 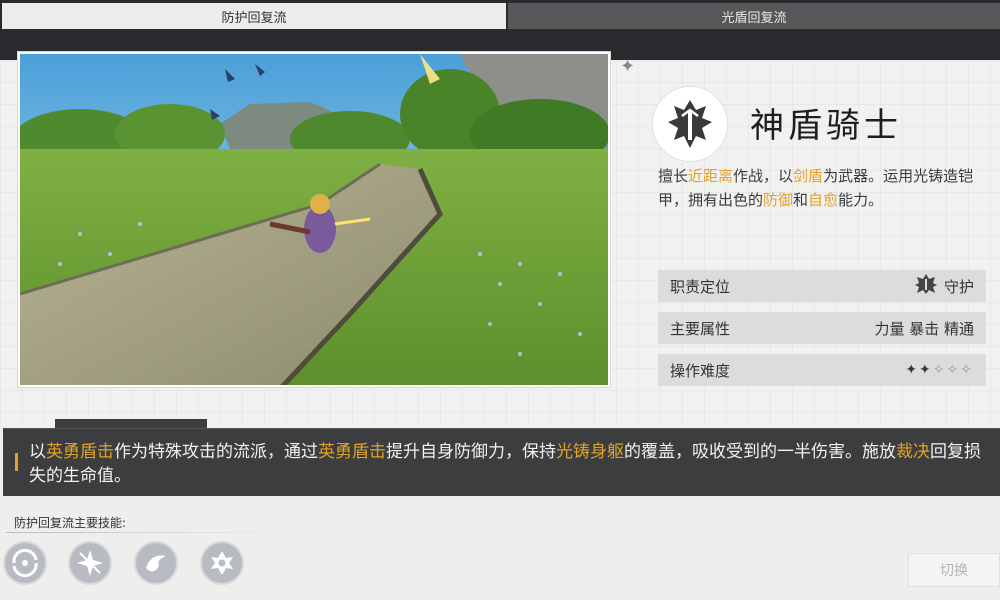 What do you see at coordinates (222, 563) in the screenshot?
I see `radiant-guard-skill-icon` at bounding box center [222, 563].